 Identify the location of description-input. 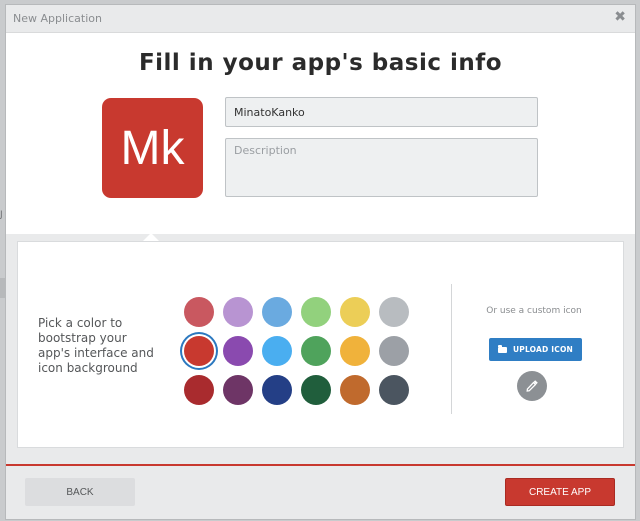
(381, 167).